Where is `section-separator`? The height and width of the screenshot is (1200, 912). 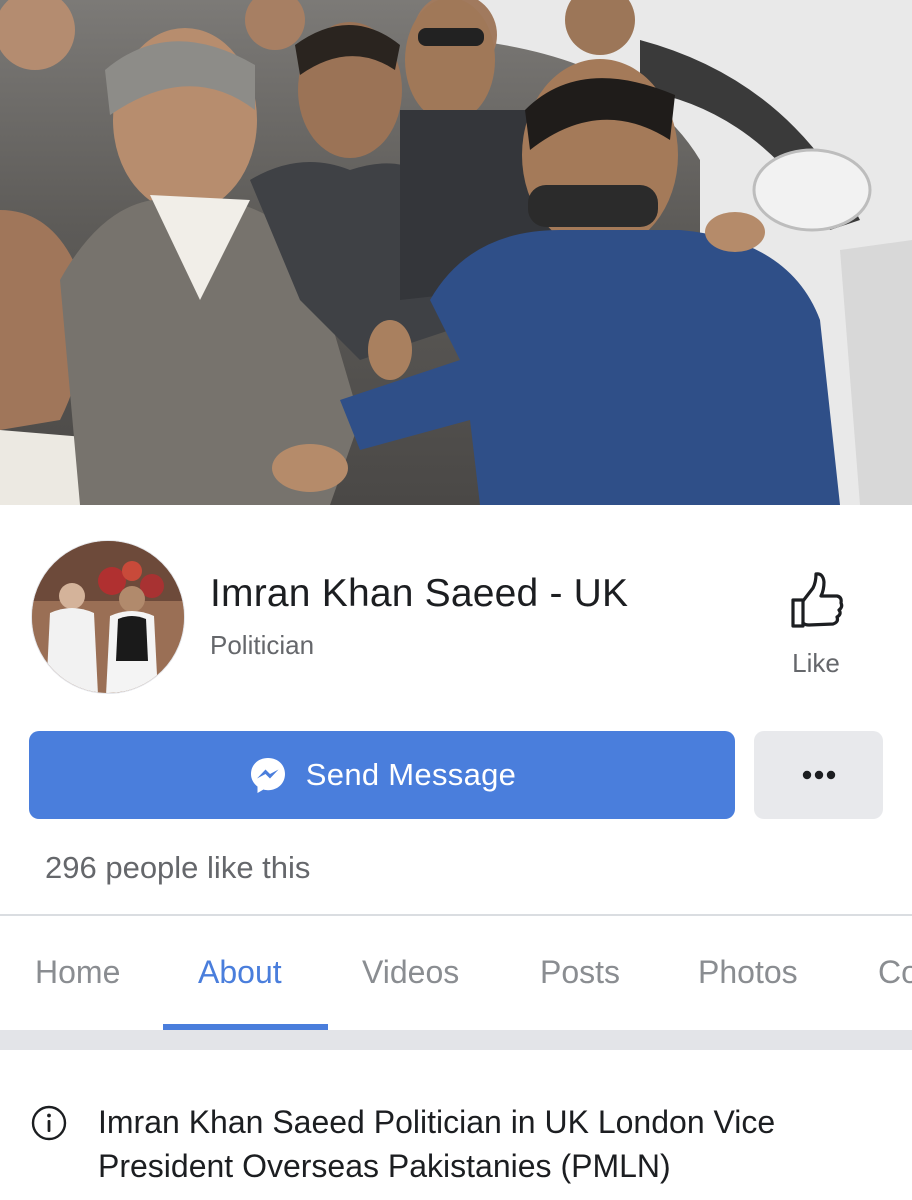
section-separator is located at coordinates (456, 1040).